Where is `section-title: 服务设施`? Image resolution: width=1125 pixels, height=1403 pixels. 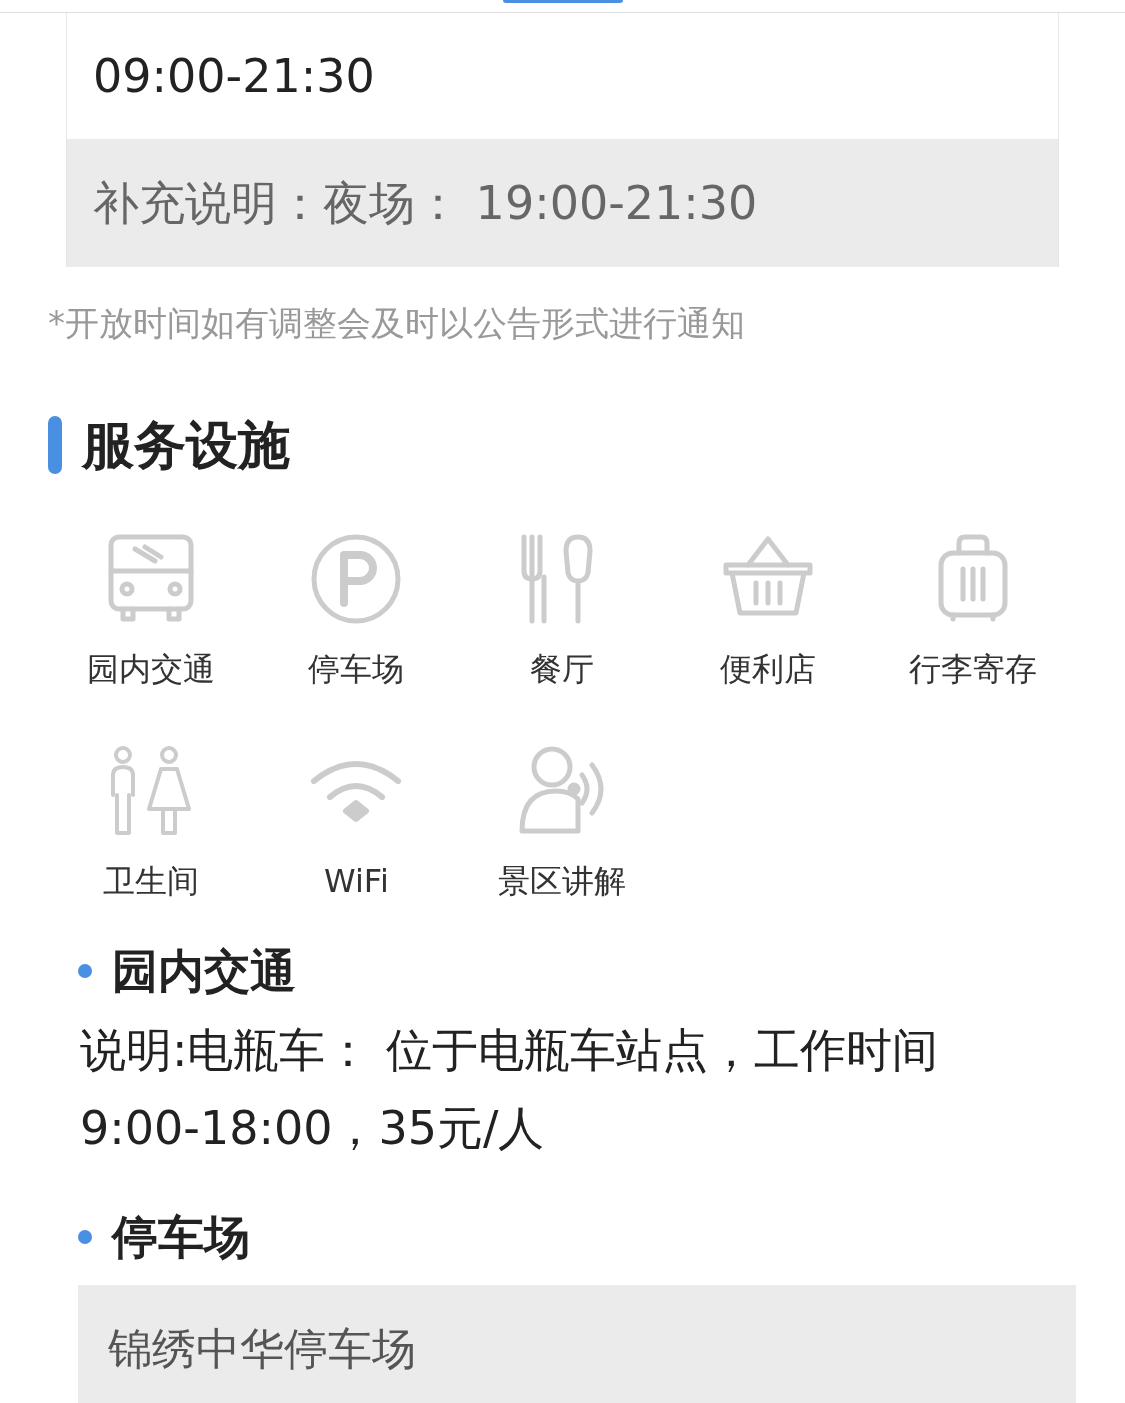 section-title: 服务设施 is located at coordinates (186, 445).